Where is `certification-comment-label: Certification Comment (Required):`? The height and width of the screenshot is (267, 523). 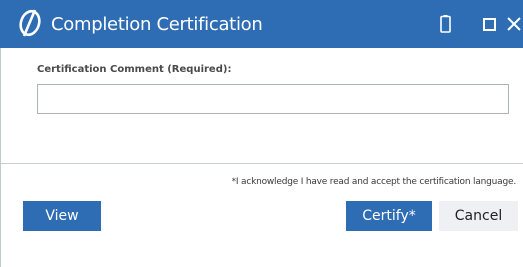
certification-comment-label: Certification Comment (Required): is located at coordinates (134, 69).